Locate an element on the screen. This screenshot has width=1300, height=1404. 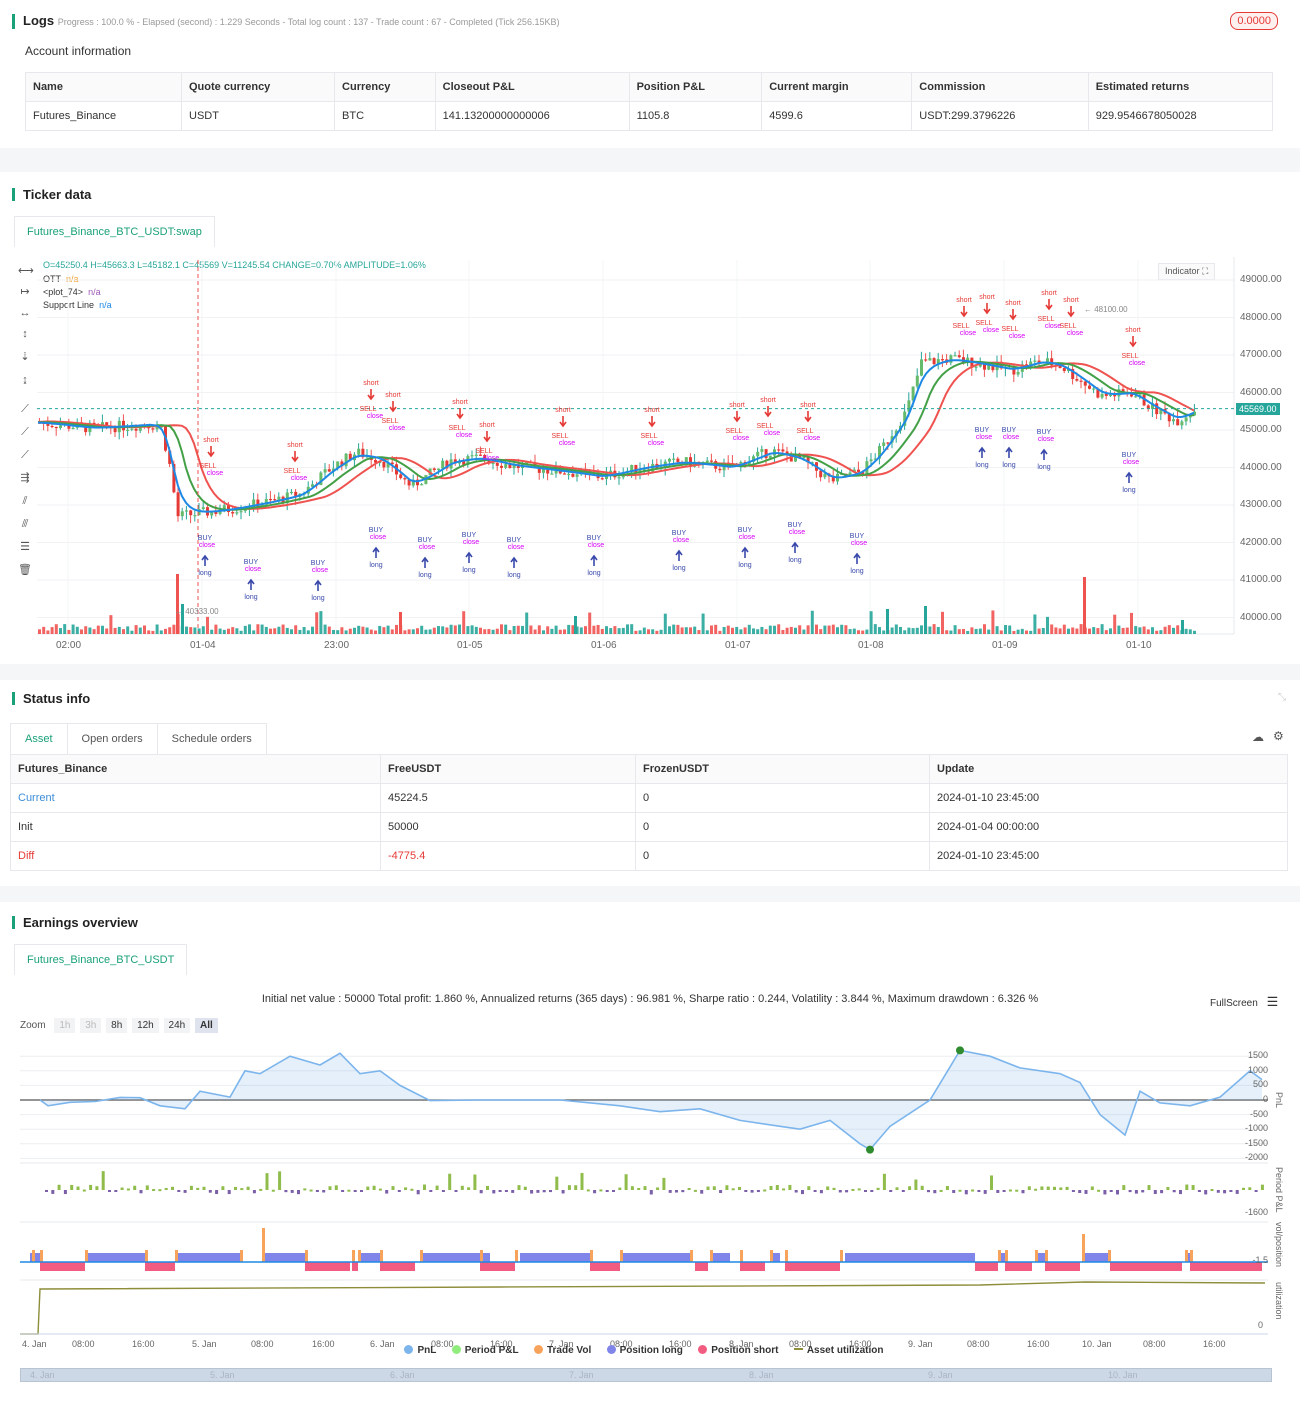
table-row: Current 45224.5 0 2024-01-10 23:45:00 is located at coordinates (649, 798).